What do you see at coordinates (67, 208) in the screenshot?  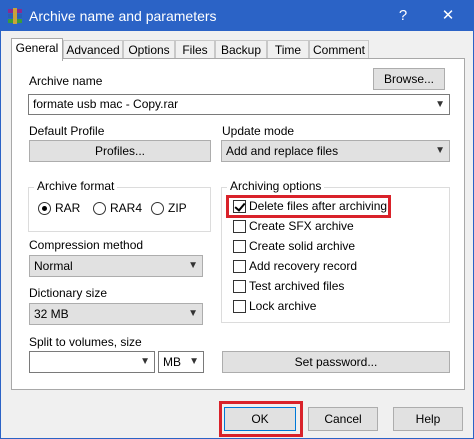 I see `radio-rar-label: RAR` at bounding box center [67, 208].